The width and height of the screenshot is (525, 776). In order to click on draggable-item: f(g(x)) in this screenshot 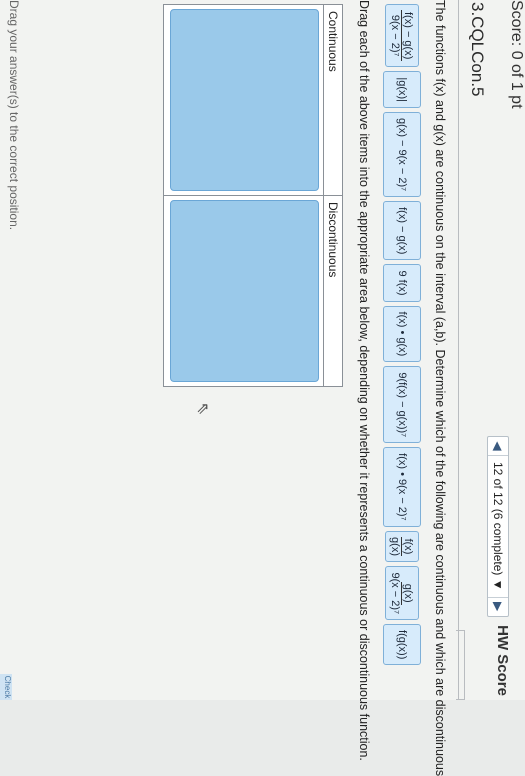, I will do `click(402, 645)`.